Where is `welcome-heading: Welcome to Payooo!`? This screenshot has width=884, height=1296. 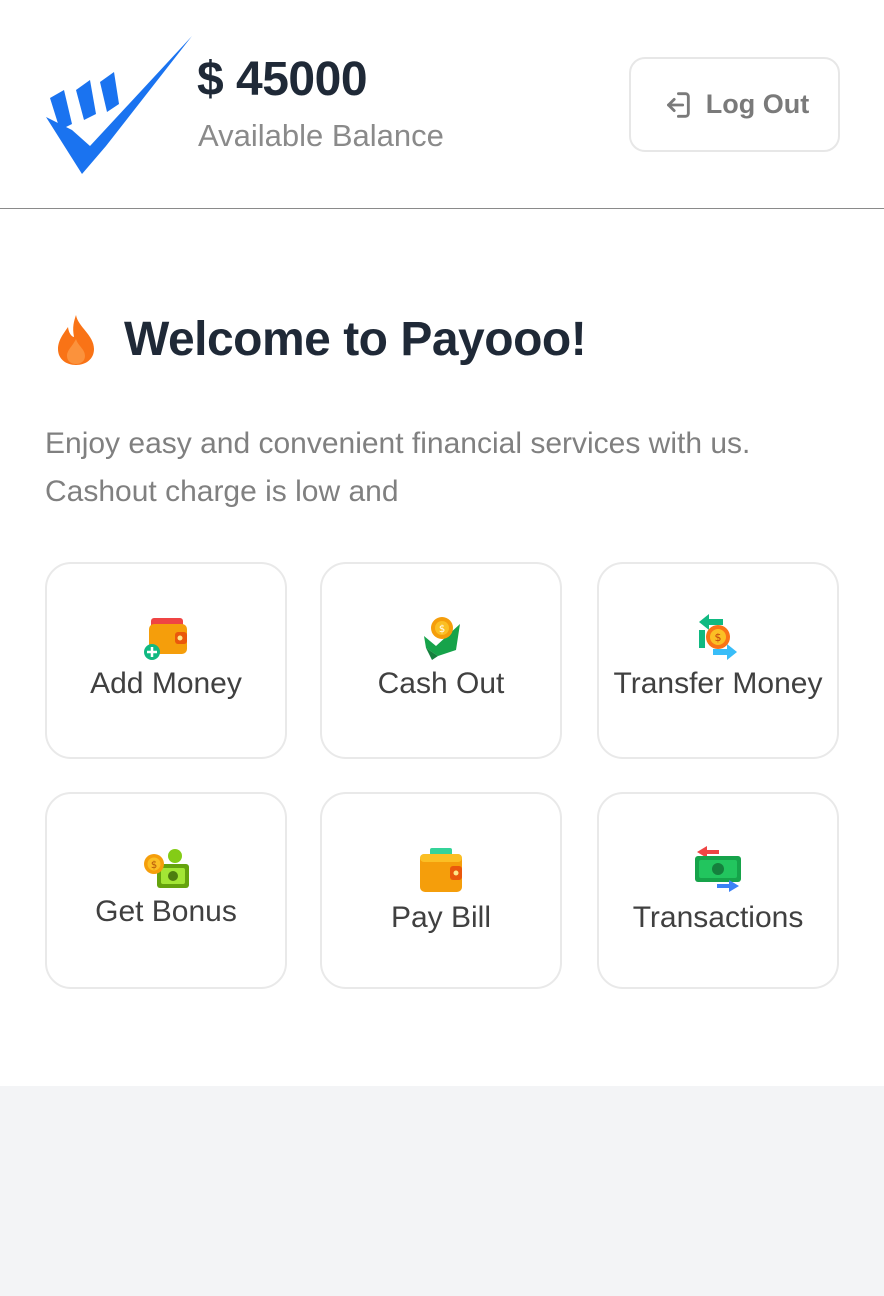
welcome-heading: Welcome to Payooo! is located at coordinates (320, 339).